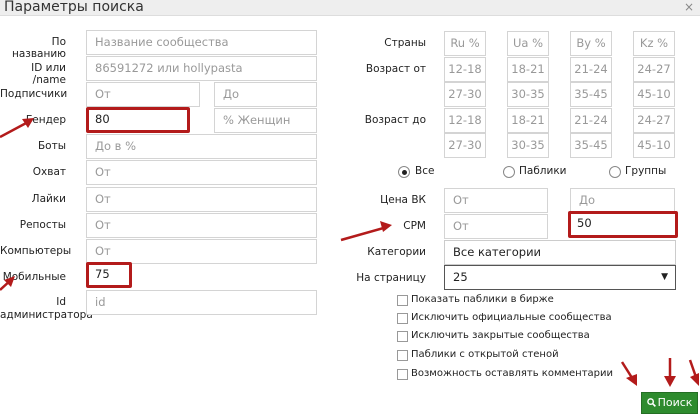 This screenshot has width=700, height=414. I want to click on age-from-27-30: 27-30, so click(465, 94).